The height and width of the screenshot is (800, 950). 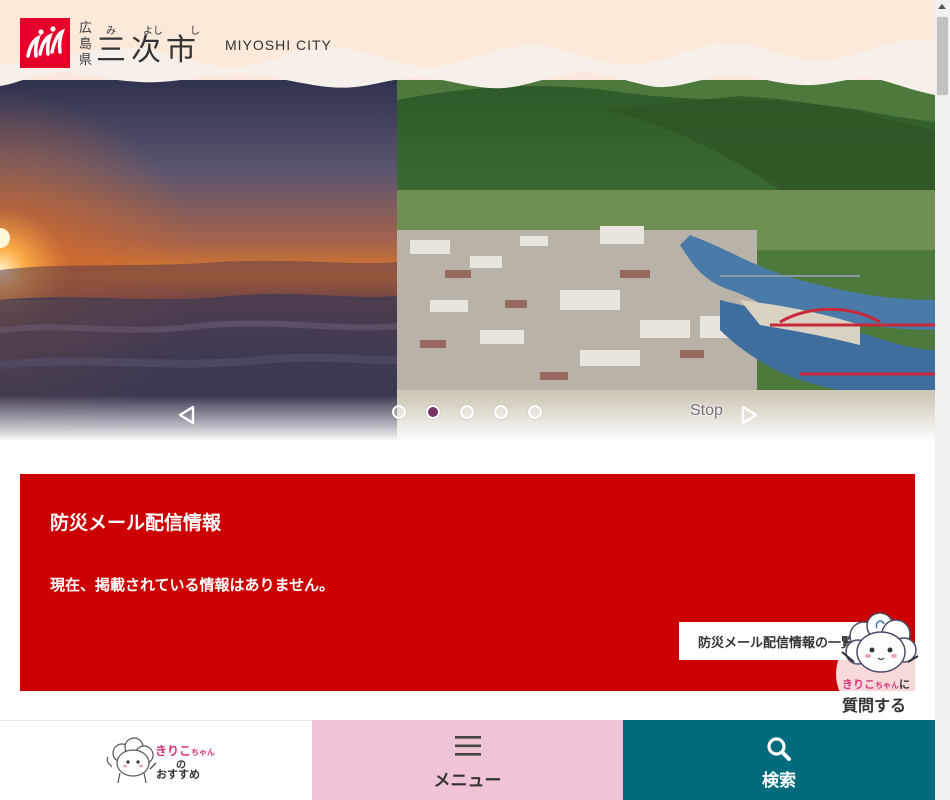 What do you see at coordinates (136, 523) in the screenshot?
I see `alert-title: 防災メール配信情報` at bounding box center [136, 523].